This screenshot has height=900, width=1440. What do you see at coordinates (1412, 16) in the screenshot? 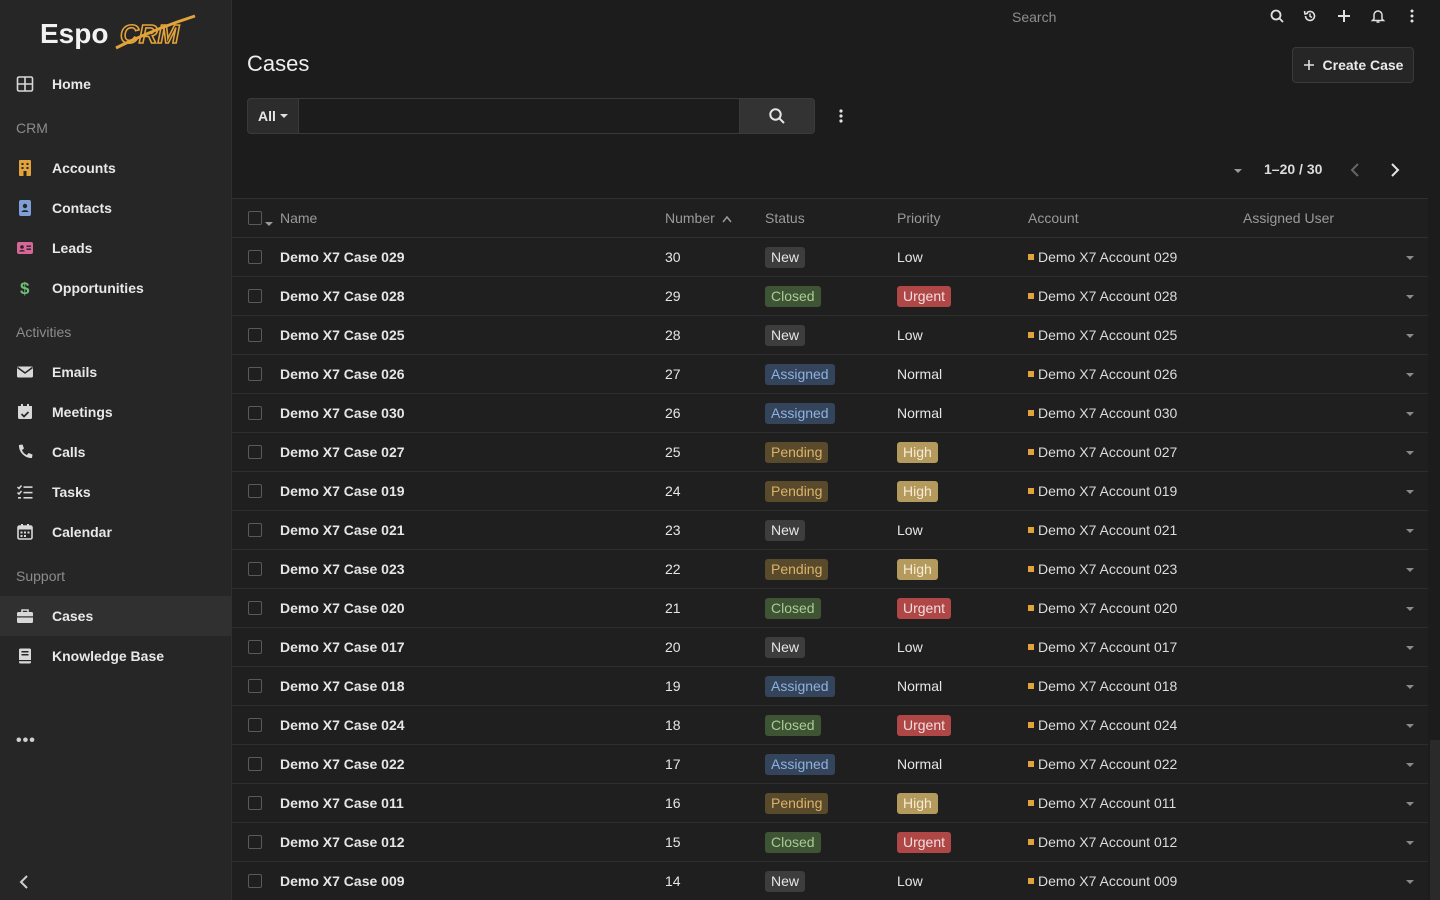
I see `menu-kebab-icon` at bounding box center [1412, 16].